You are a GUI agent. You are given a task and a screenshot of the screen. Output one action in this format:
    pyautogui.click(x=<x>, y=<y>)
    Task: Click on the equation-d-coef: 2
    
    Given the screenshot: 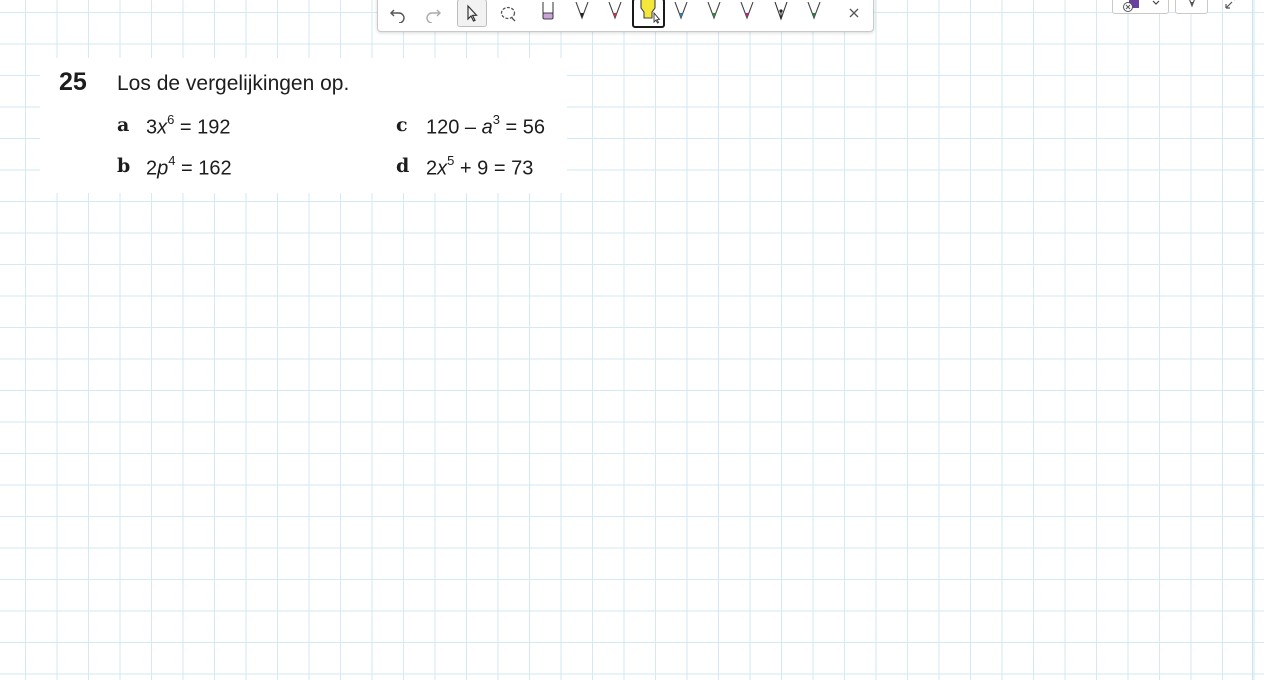 What is the action you would take?
    pyautogui.click(x=432, y=168)
    